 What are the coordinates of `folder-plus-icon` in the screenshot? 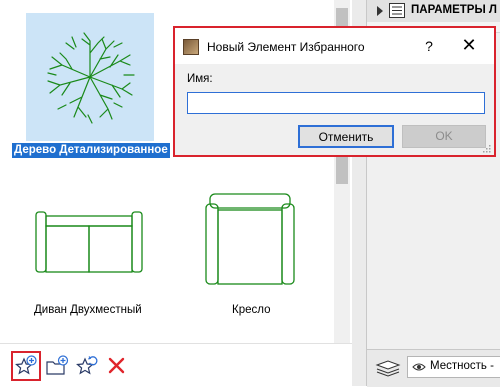 It's located at (57, 365).